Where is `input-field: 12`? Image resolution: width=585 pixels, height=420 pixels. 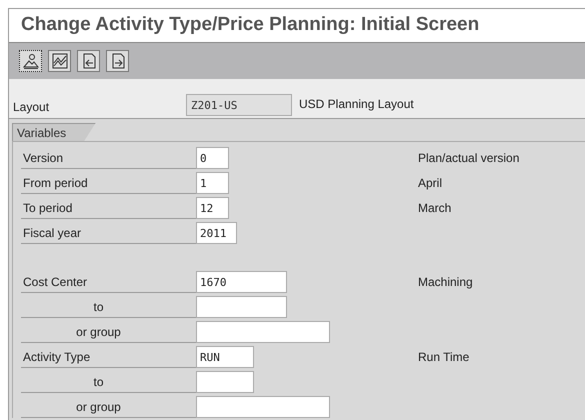
input-field: 12 is located at coordinates (212, 208).